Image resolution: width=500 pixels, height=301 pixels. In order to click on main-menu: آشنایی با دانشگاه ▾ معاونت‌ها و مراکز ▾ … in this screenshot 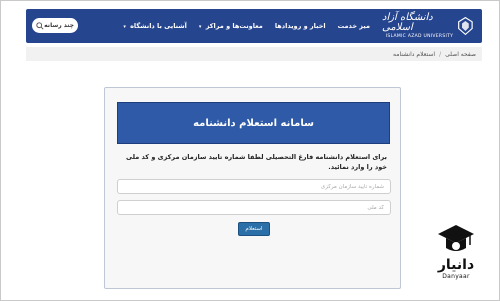, I will do `click(246, 26)`.